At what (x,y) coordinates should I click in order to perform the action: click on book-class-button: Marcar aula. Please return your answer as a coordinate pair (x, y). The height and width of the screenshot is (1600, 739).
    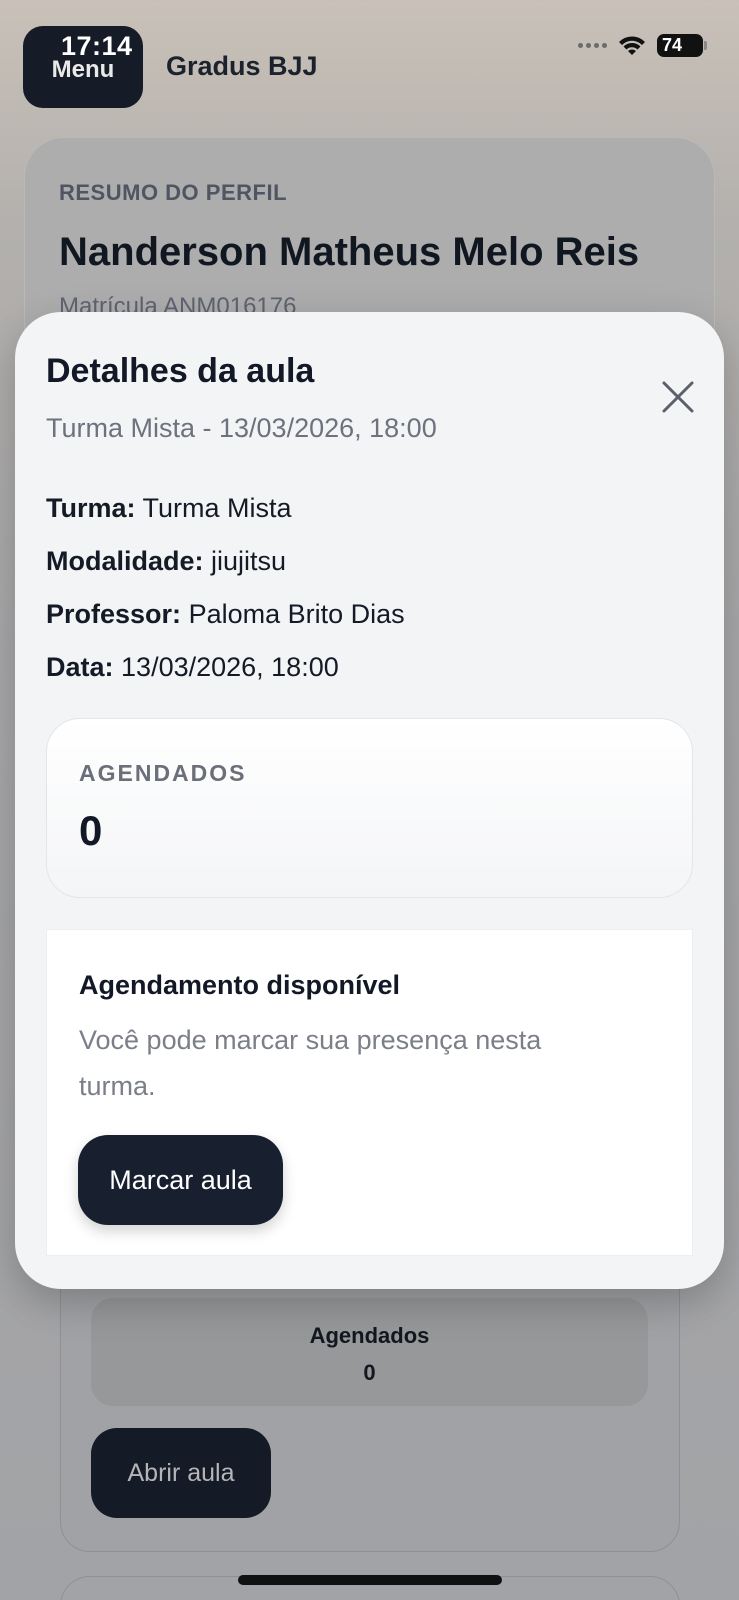
    Looking at the image, I should click on (180, 1180).